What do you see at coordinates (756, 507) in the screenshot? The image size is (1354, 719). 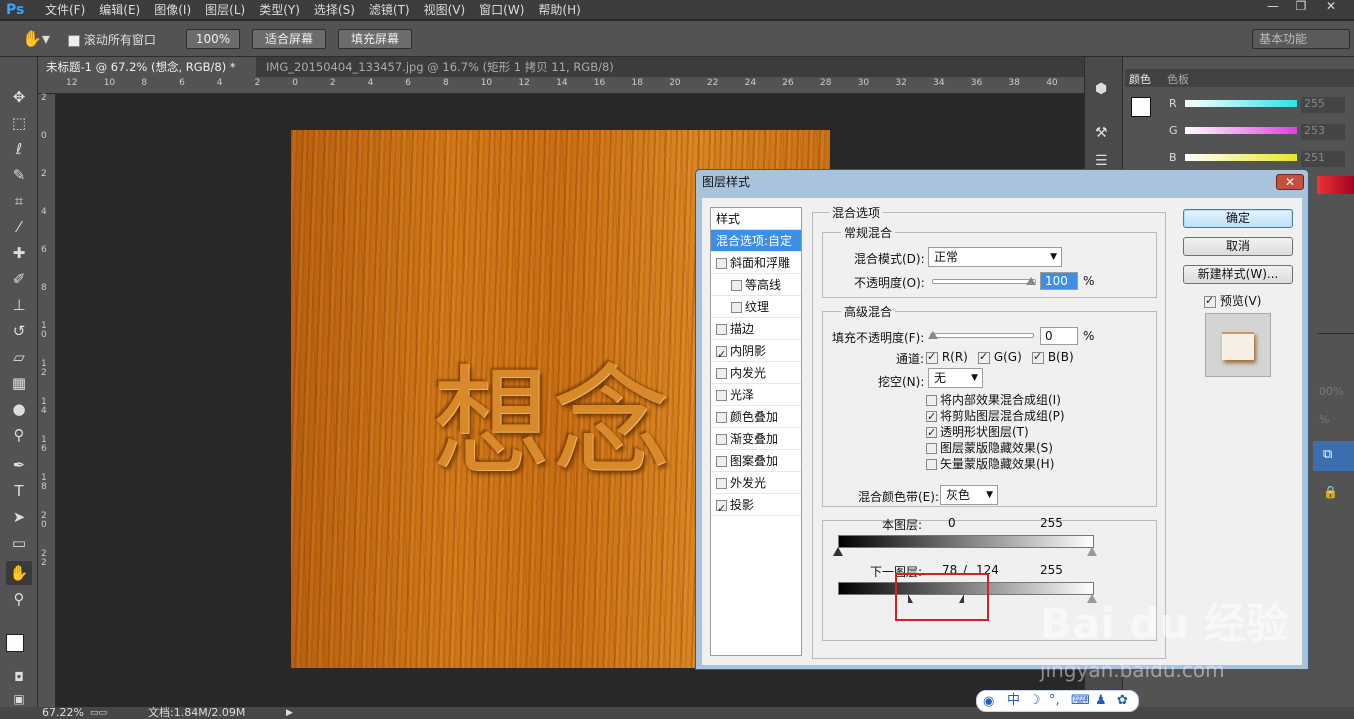 I see `style-item: 投影` at bounding box center [756, 507].